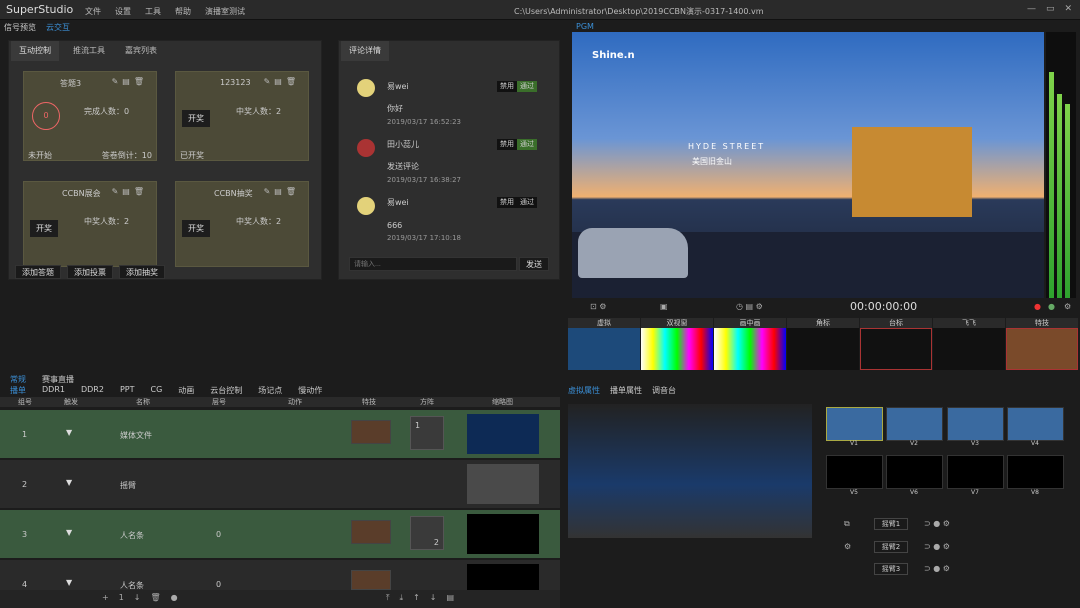 The height and width of the screenshot is (608, 1080). What do you see at coordinates (975, 472) in the screenshot?
I see `virtual-thumb-v7` at bounding box center [975, 472].